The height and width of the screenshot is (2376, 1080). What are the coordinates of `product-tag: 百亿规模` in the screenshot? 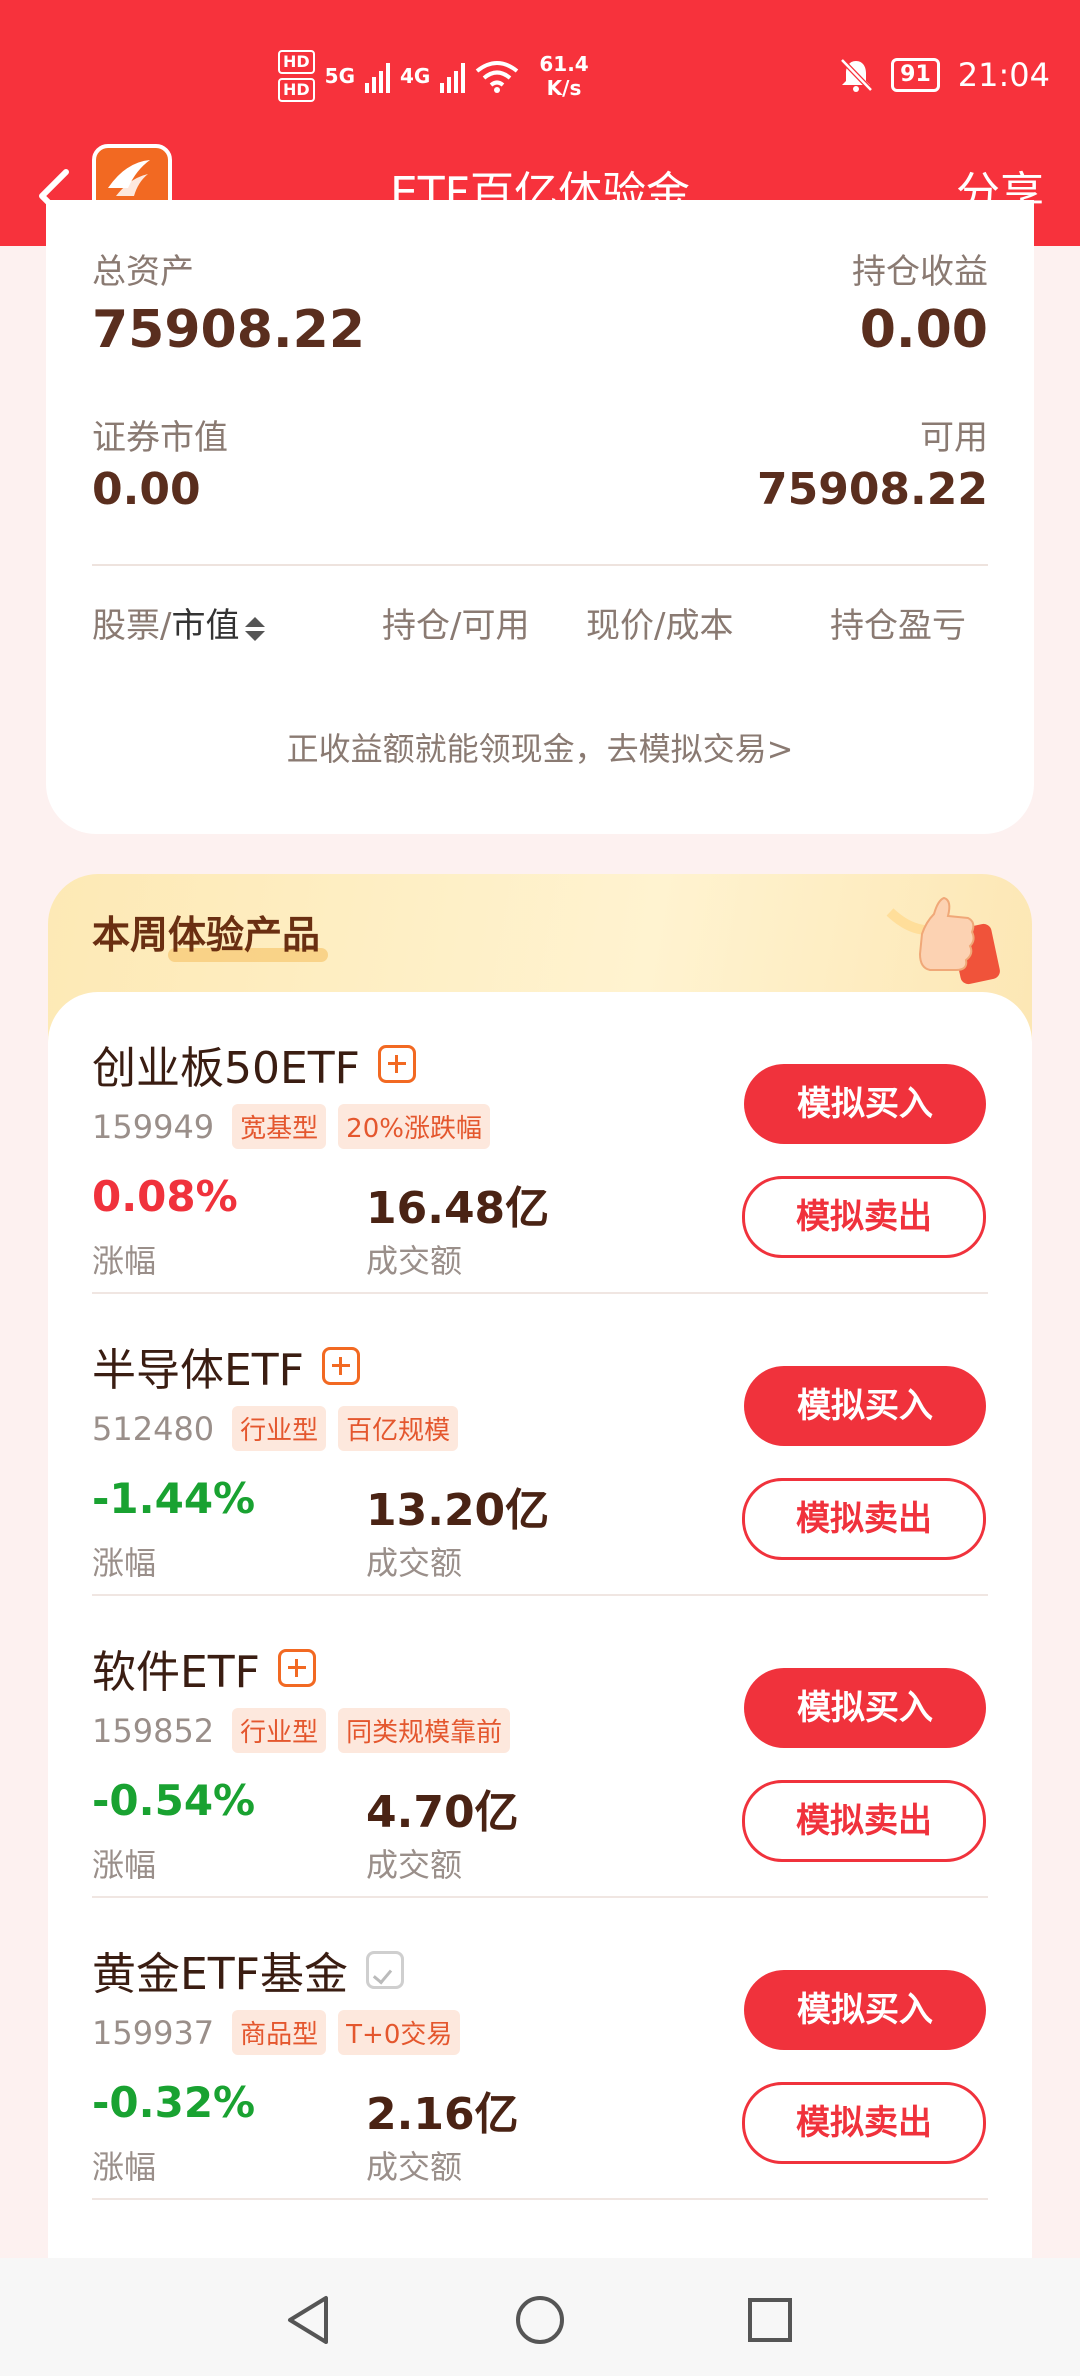 It's located at (398, 1428).